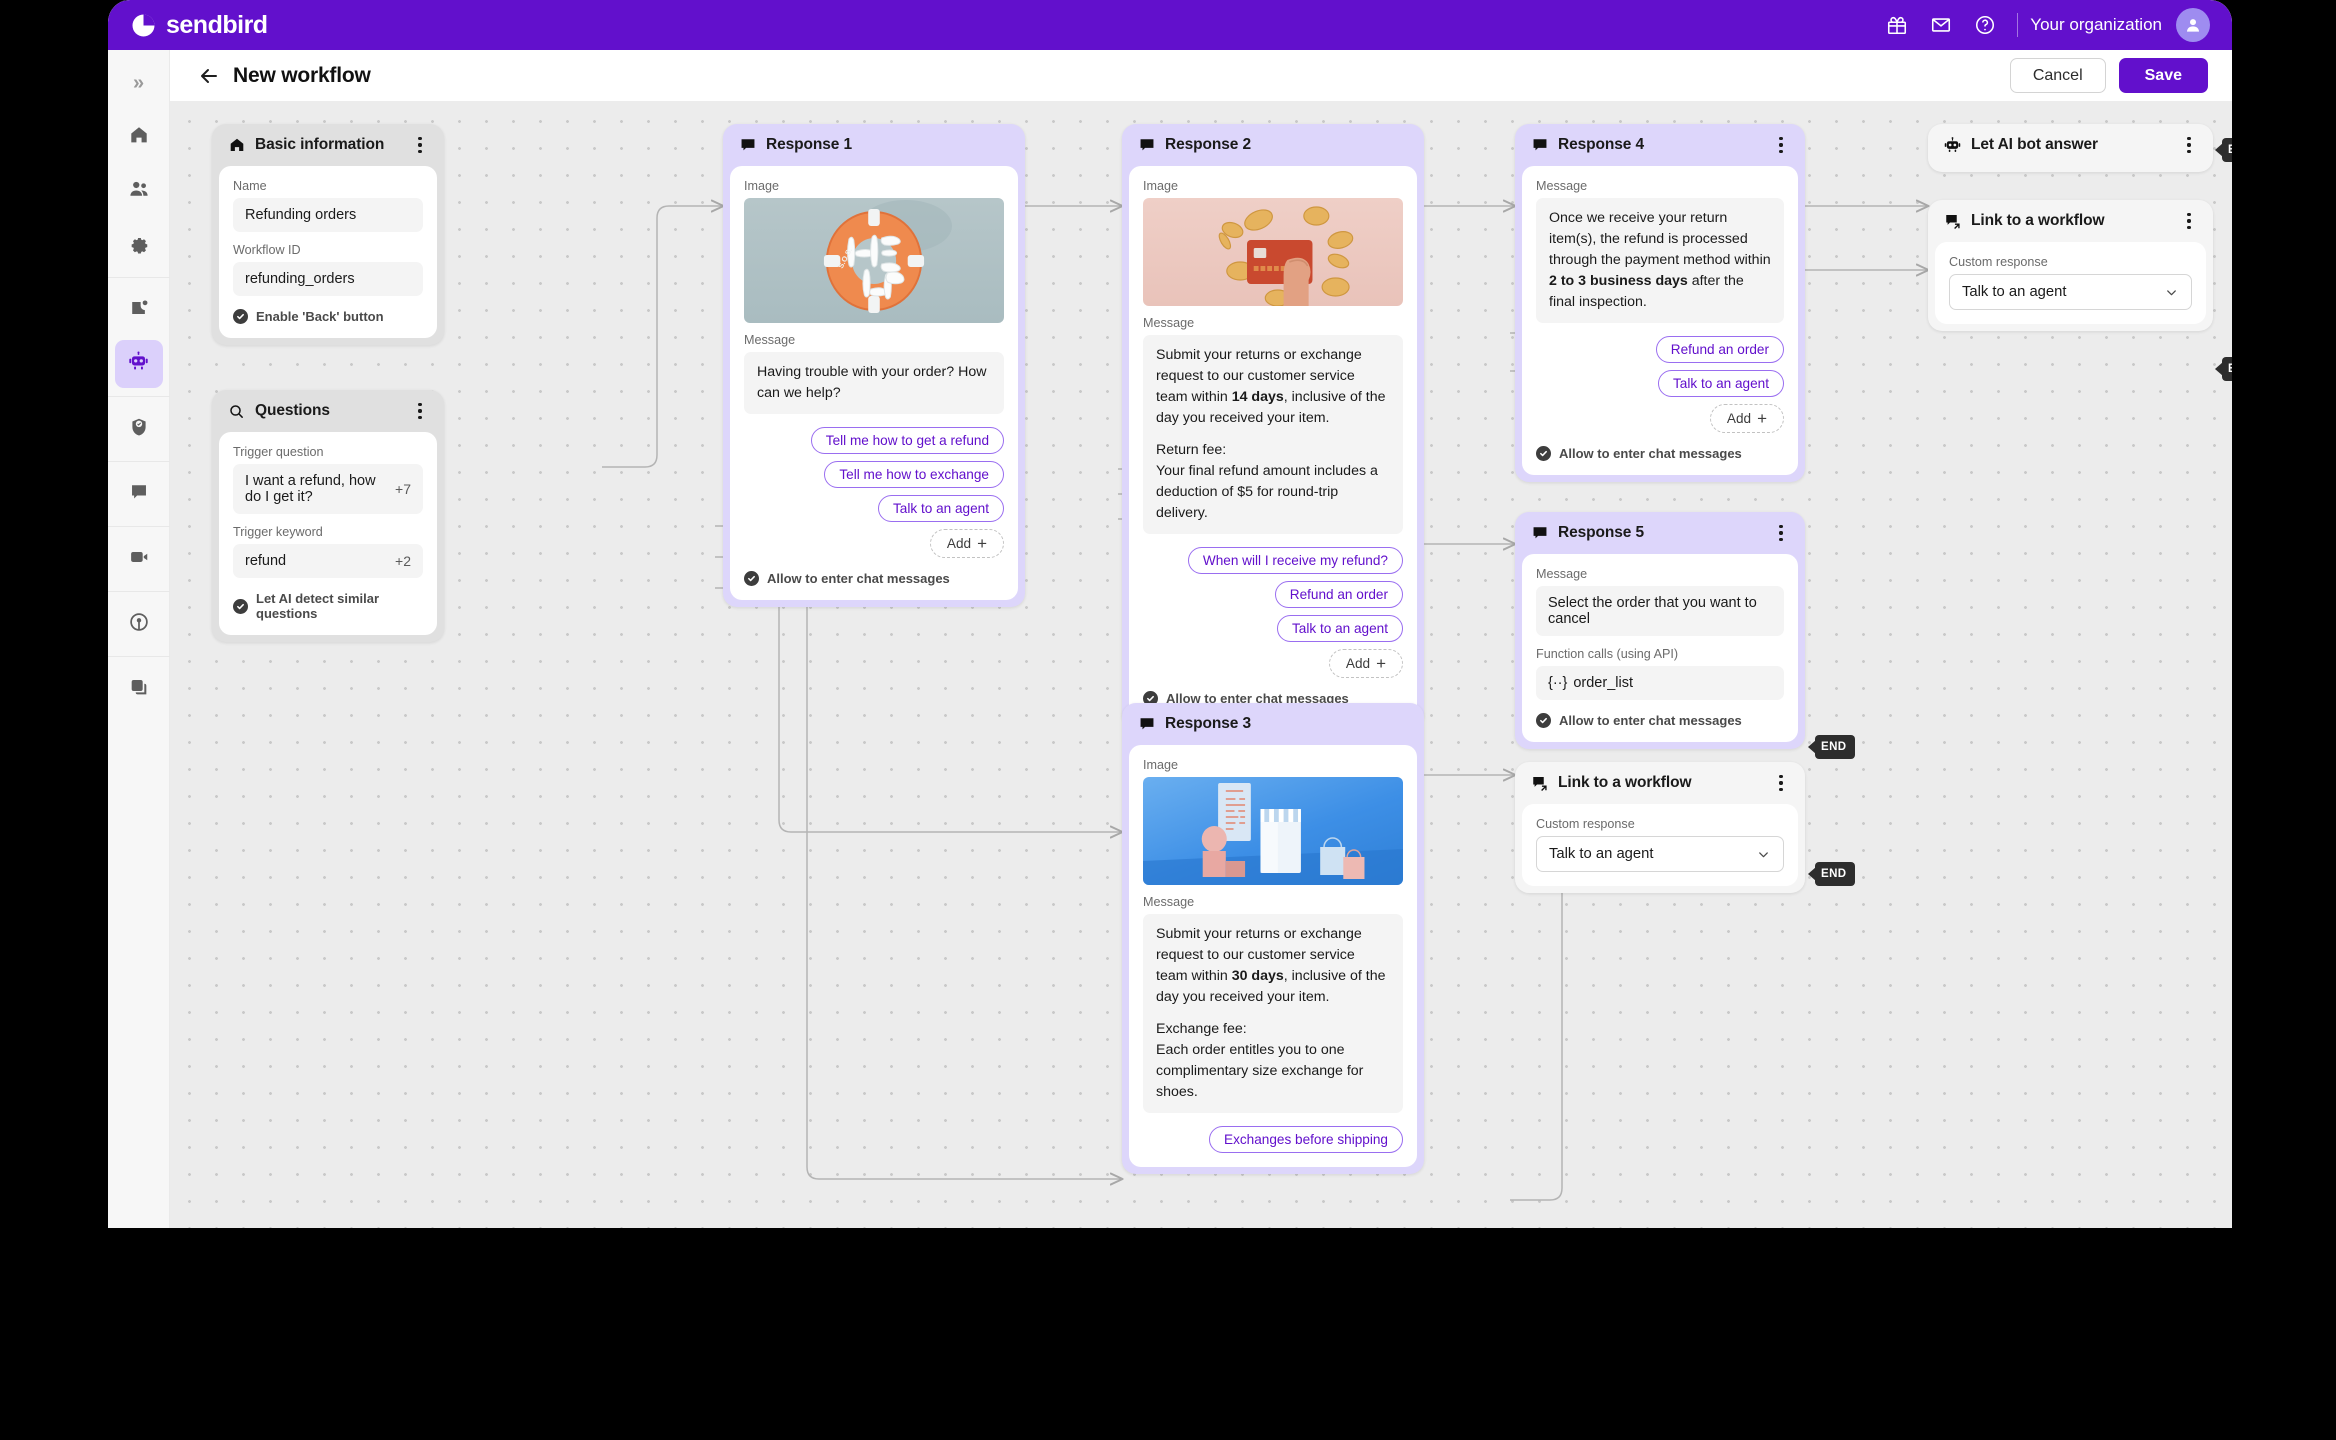 The image size is (2336, 1440). Describe the element at coordinates (328, 489) in the screenshot. I see `trigger-question-input: I want a refund, how do I get it? +7` at that location.